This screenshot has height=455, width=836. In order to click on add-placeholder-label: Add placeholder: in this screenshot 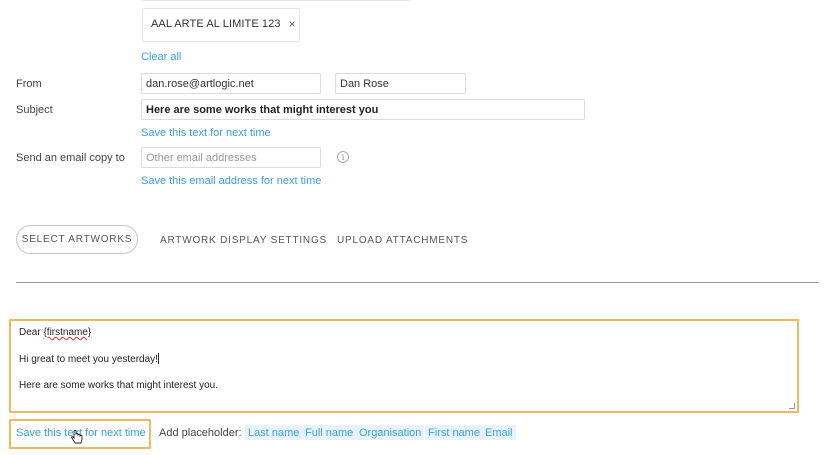, I will do `click(200, 433)`.